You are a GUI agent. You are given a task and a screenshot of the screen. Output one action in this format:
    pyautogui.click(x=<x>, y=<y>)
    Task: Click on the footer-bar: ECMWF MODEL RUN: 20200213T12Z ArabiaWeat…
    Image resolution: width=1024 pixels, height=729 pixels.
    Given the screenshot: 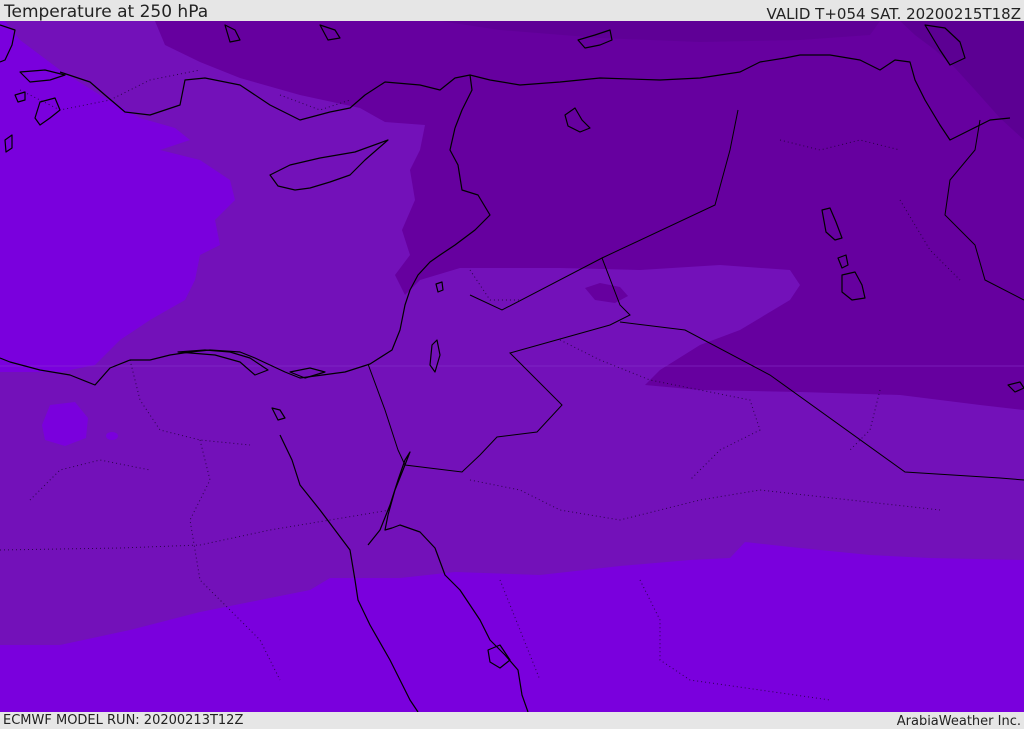 What is the action you would take?
    pyautogui.click(x=512, y=720)
    